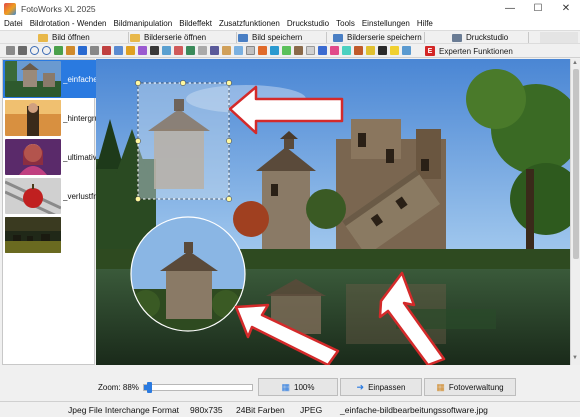 This screenshot has height=417, width=580. I want to click on thumbnail-item: _ultimative, so click(49, 157).